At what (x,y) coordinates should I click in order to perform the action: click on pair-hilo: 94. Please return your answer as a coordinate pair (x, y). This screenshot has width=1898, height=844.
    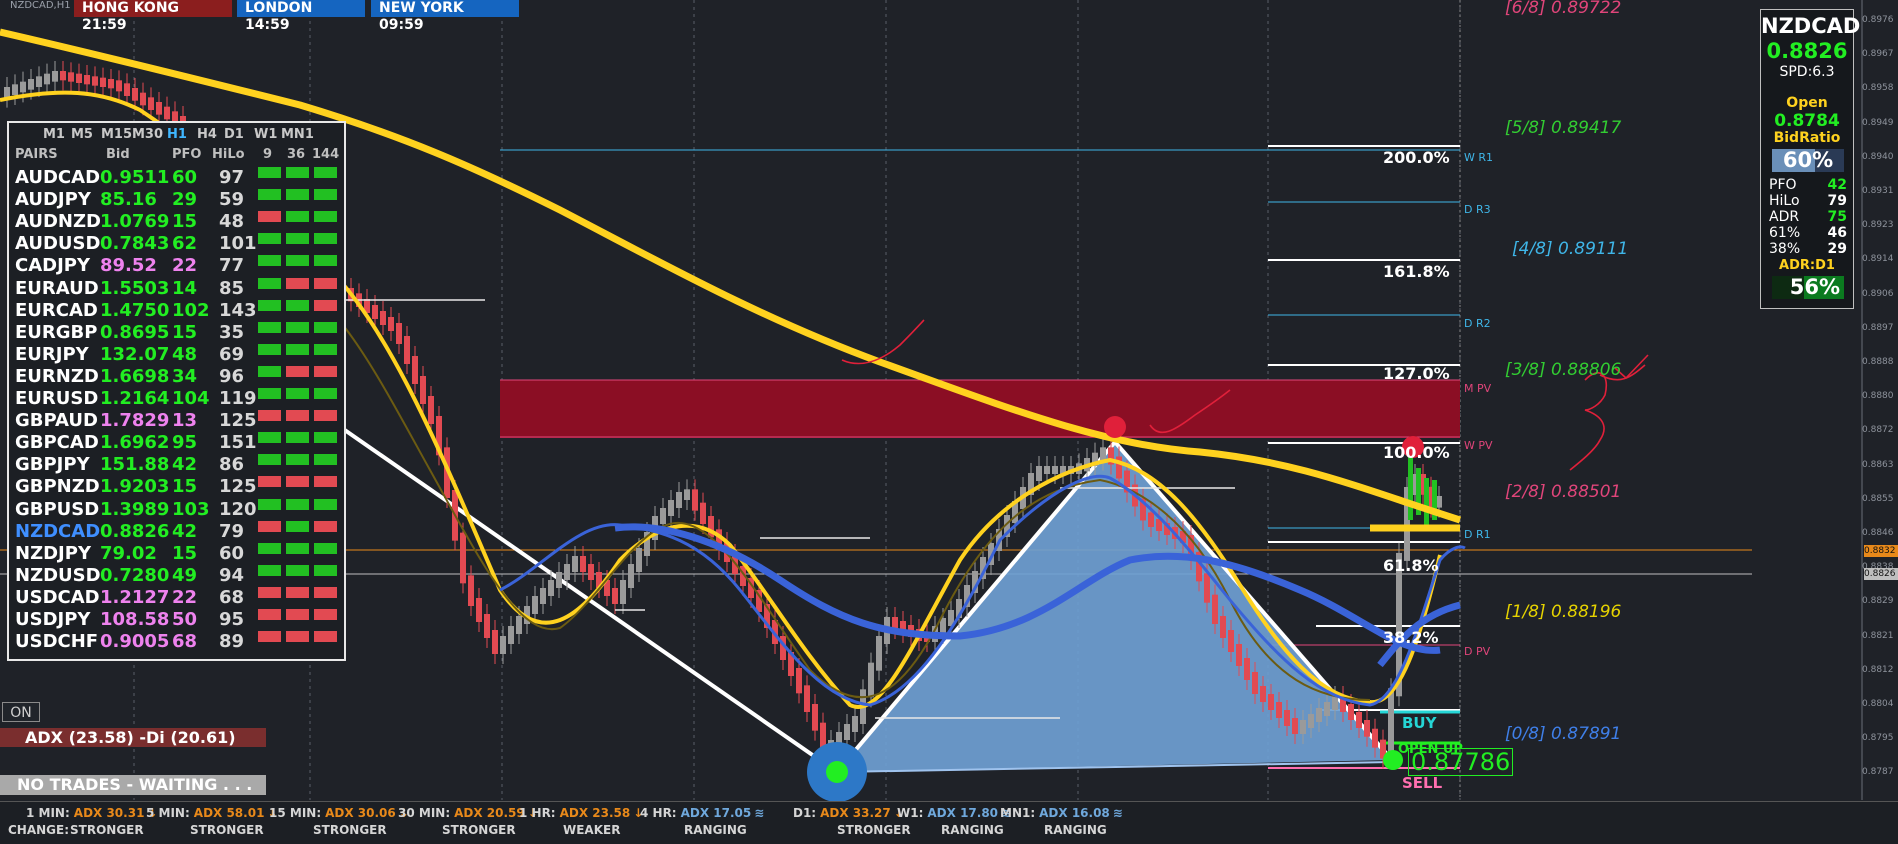
    Looking at the image, I should click on (232, 575).